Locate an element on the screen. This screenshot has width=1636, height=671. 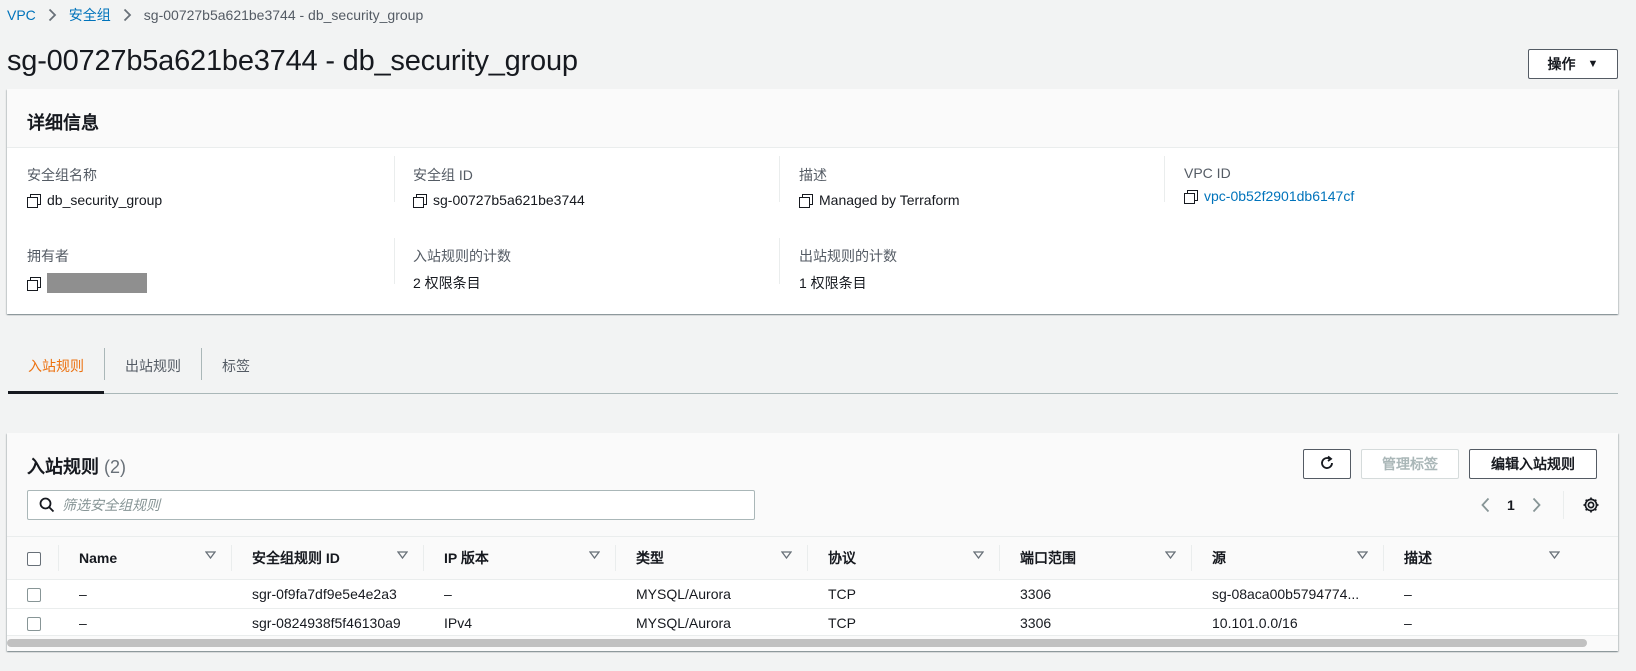
actions-button: 操作 ▼ is located at coordinates (1573, 64).